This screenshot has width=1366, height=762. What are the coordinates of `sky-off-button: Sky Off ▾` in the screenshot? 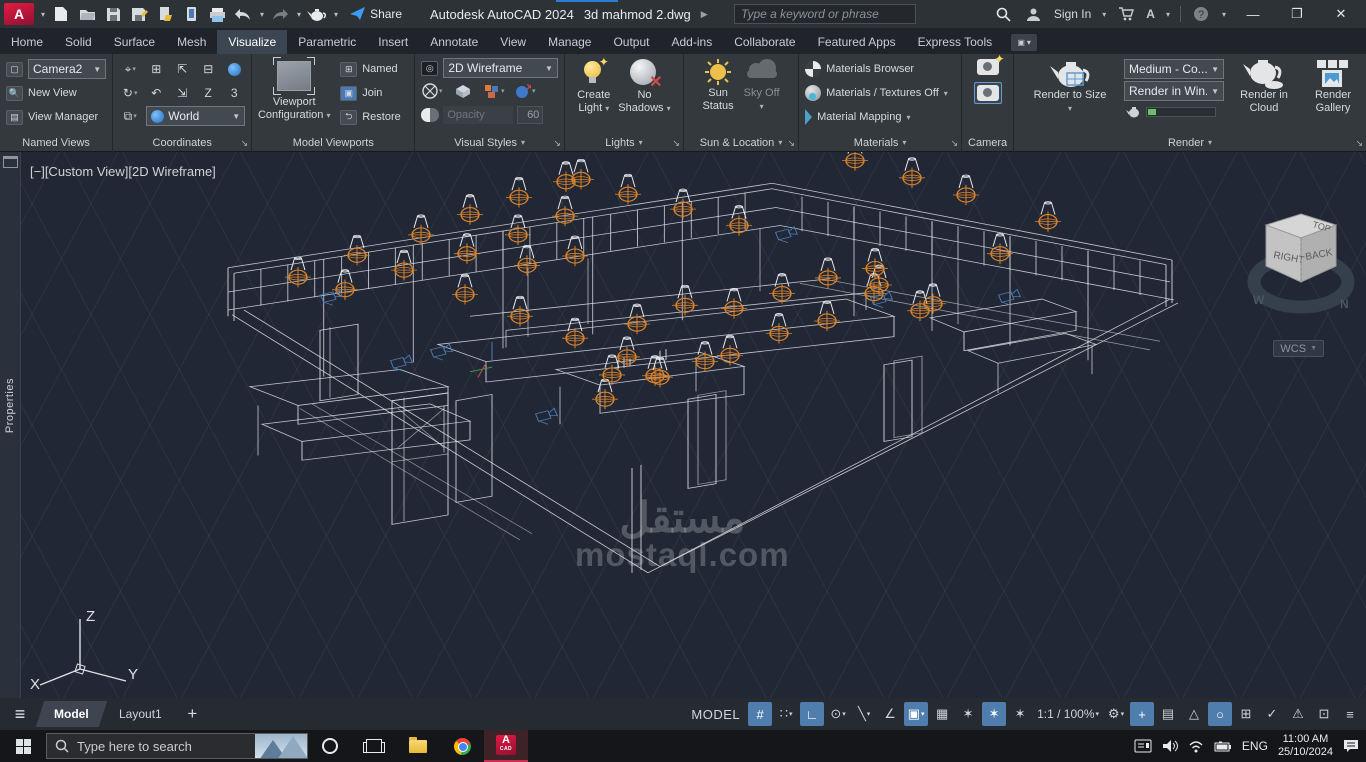 It's located at (762, 95).